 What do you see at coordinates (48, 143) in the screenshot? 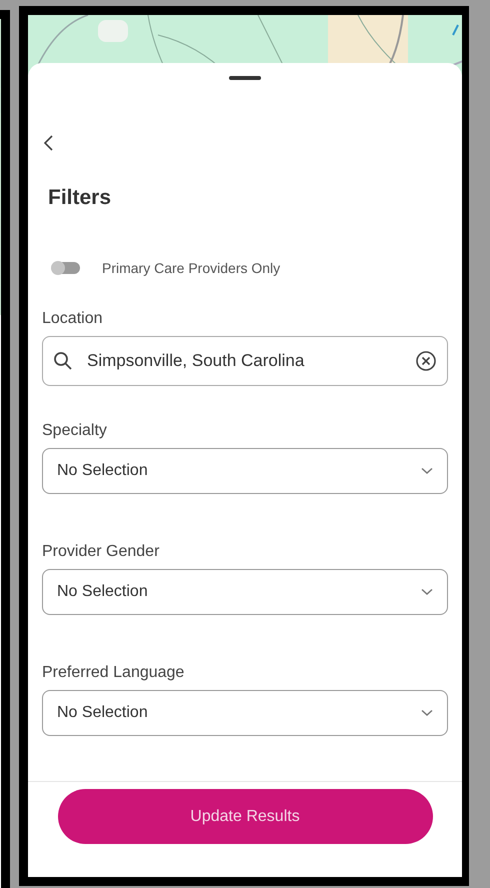
I see `back-icon` at bounding box center [48, 143].